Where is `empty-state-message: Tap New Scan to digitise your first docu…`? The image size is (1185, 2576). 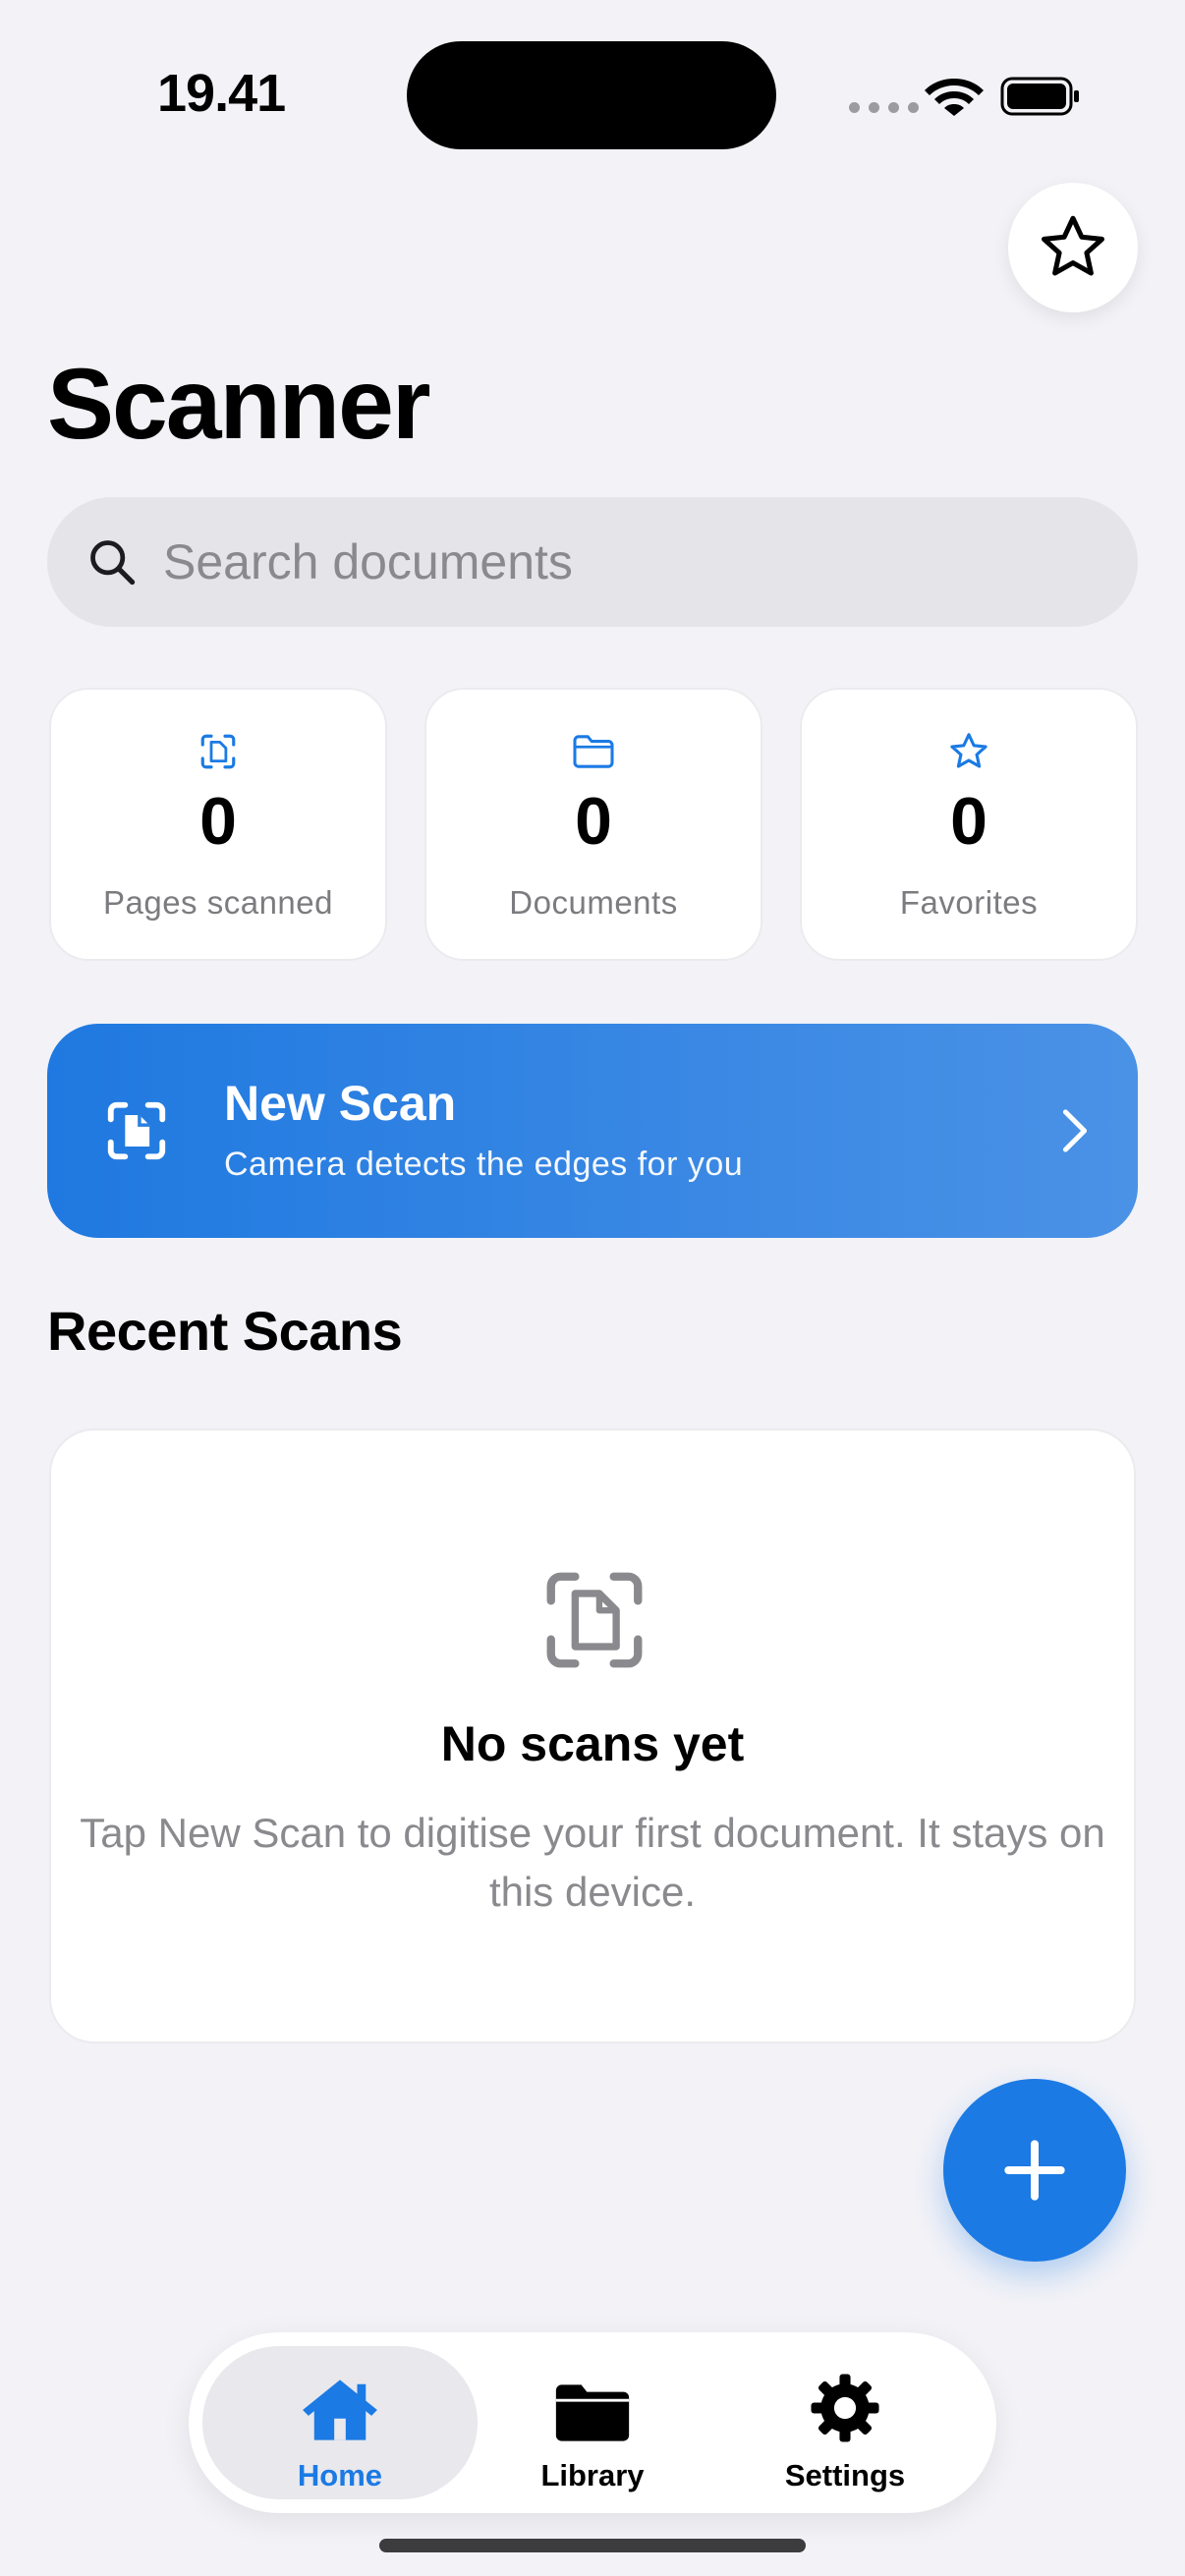
empty-state-message: Tap New Scan to digitise your first docu… is located at coordinates (592, 1862).